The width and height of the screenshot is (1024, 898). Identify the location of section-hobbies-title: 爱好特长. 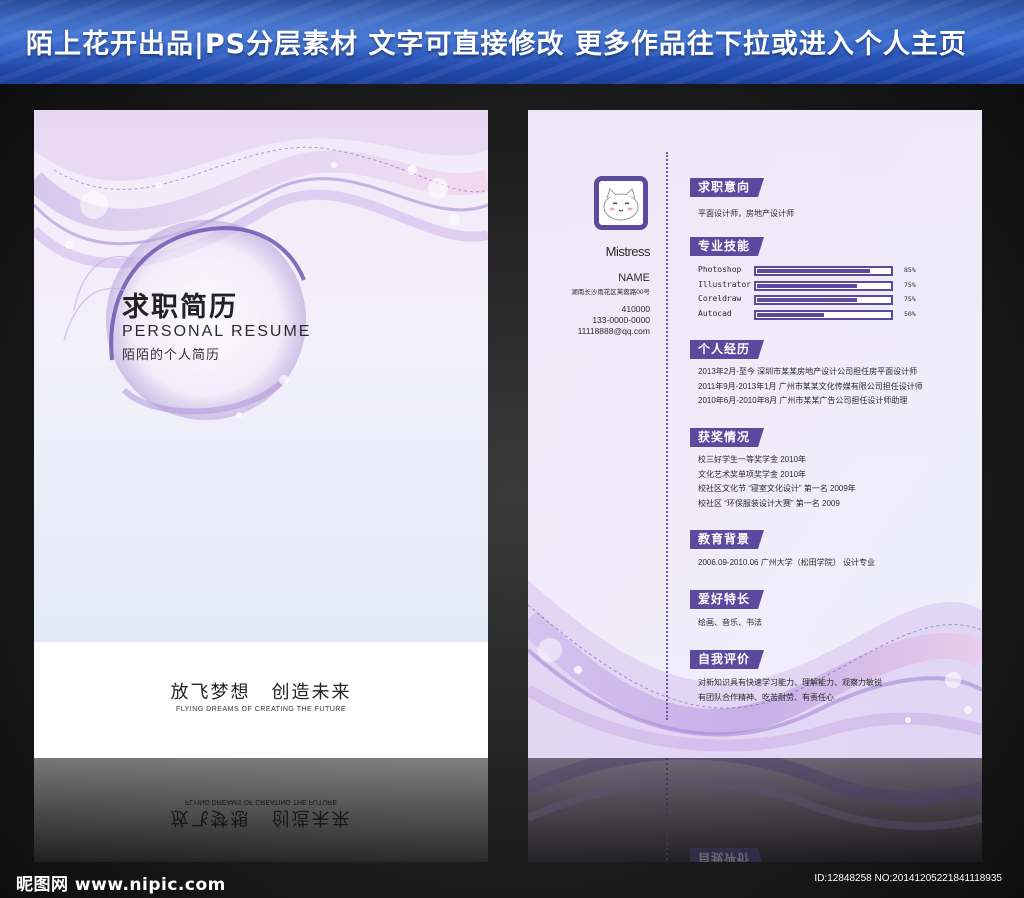
(727, 599).